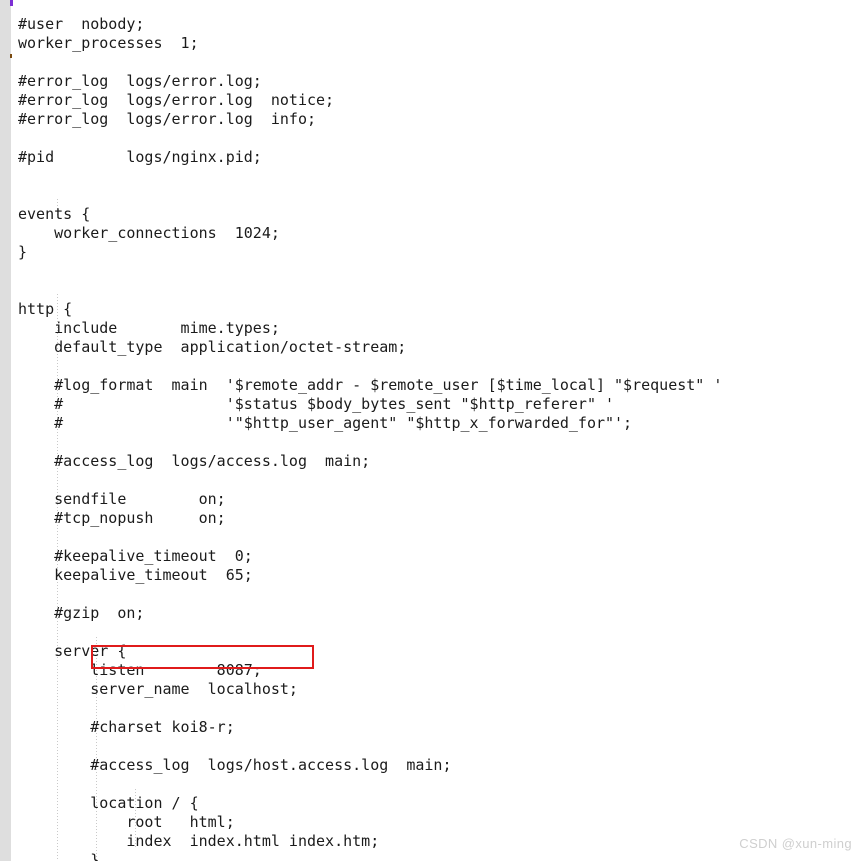  Describe the element at coordinates (370, 328) in the screenshot. I see `code-line: include mime.types;` at that location.